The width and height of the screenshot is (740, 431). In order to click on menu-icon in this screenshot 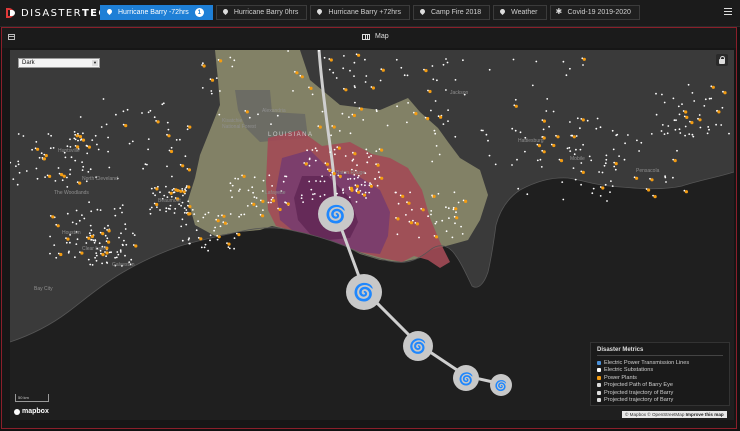, I will do `click(728, 11)`.